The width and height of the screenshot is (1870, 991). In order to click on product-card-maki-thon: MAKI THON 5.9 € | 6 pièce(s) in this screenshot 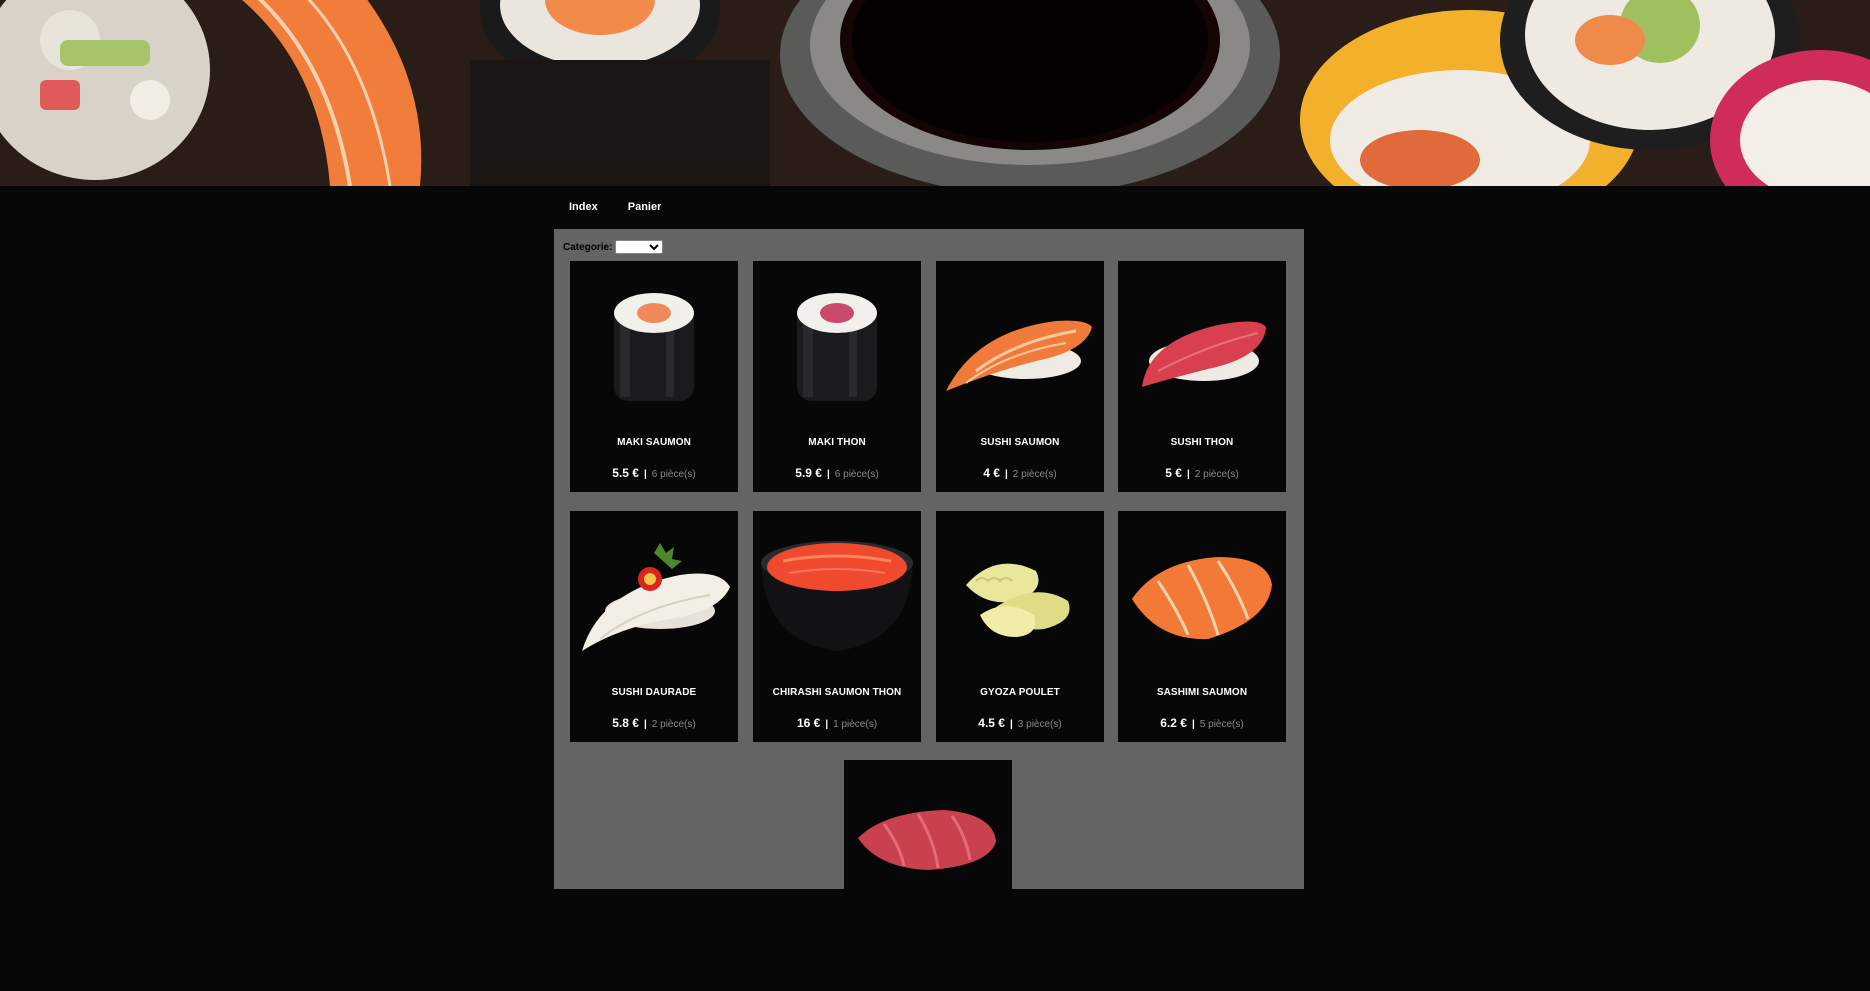, I will do `click(837, 376)`.